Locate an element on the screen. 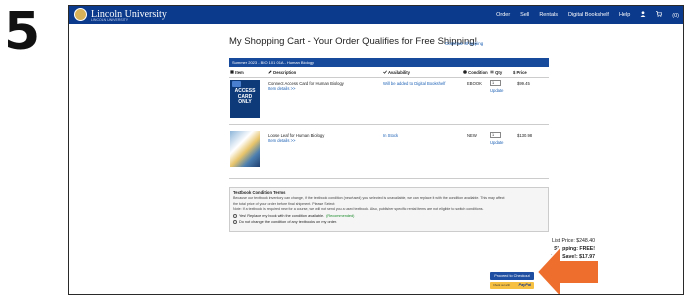 The image size is (690, 300). proceed-to-checkout-button: Proceed to Checkout is located at coordinates (512, 276).